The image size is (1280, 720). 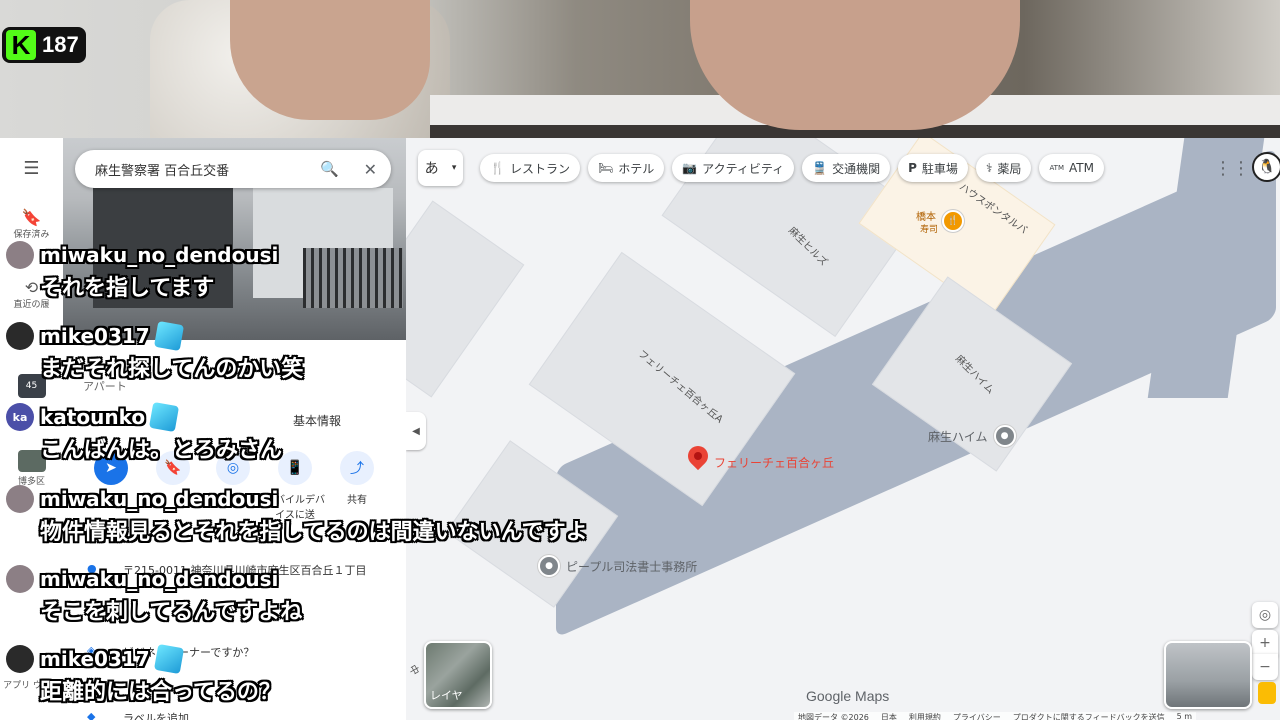 I want to click on selected-pin-label: フェリーチェ百合ヶ丘, so click(x=774, y=462).